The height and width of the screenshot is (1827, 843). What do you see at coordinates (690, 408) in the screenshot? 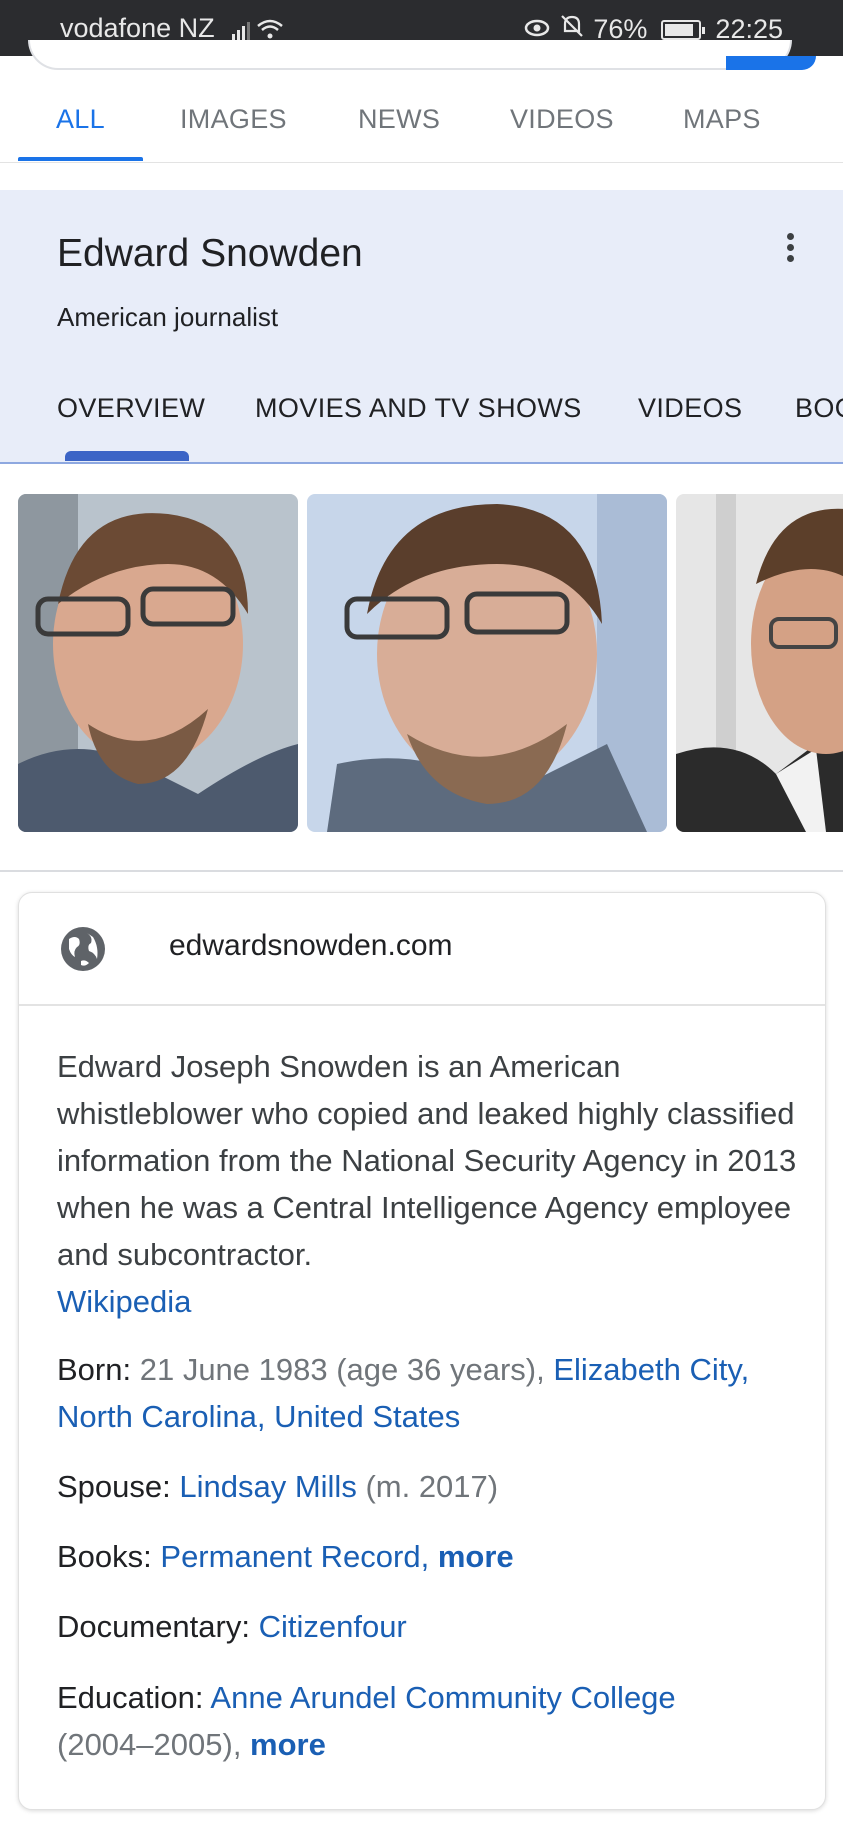
I see `kp-tab-videos: VIDEOS` at bounding box center [690, 408].